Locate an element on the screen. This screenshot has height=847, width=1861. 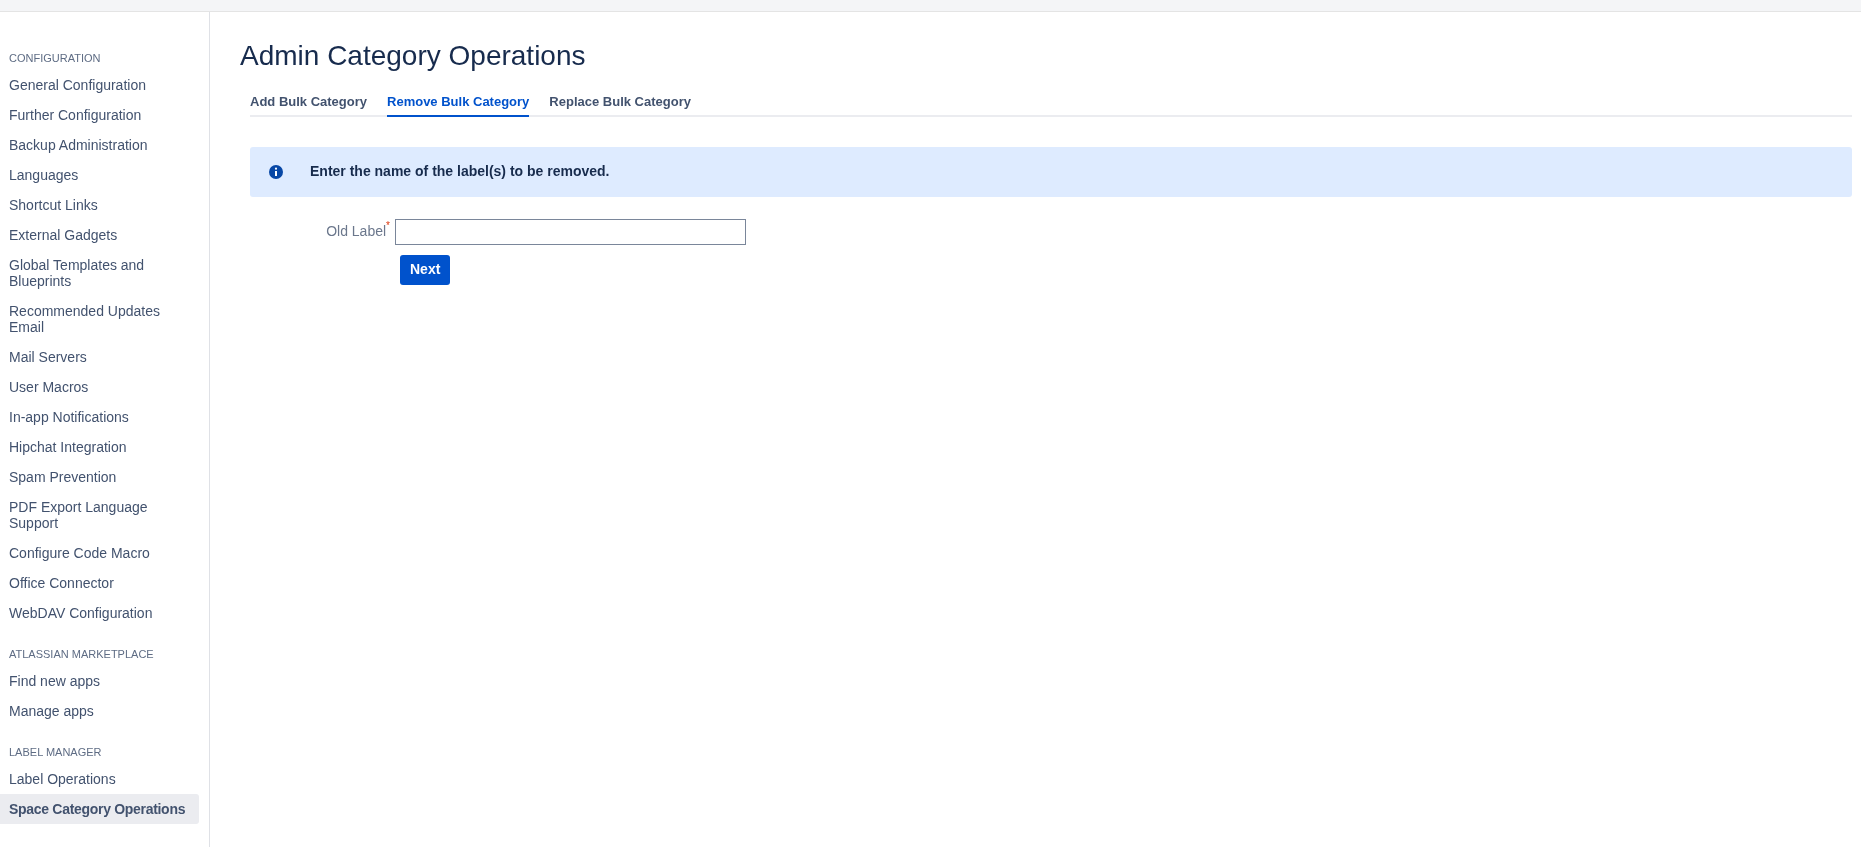
sidebar-item: Languages is located at coordinates (99, 175).